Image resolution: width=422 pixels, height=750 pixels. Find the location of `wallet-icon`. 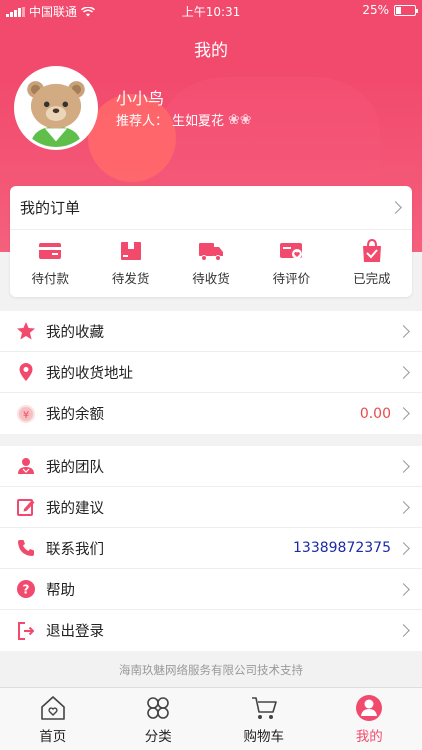

wallet-icon is located at coordinates (50, 251).